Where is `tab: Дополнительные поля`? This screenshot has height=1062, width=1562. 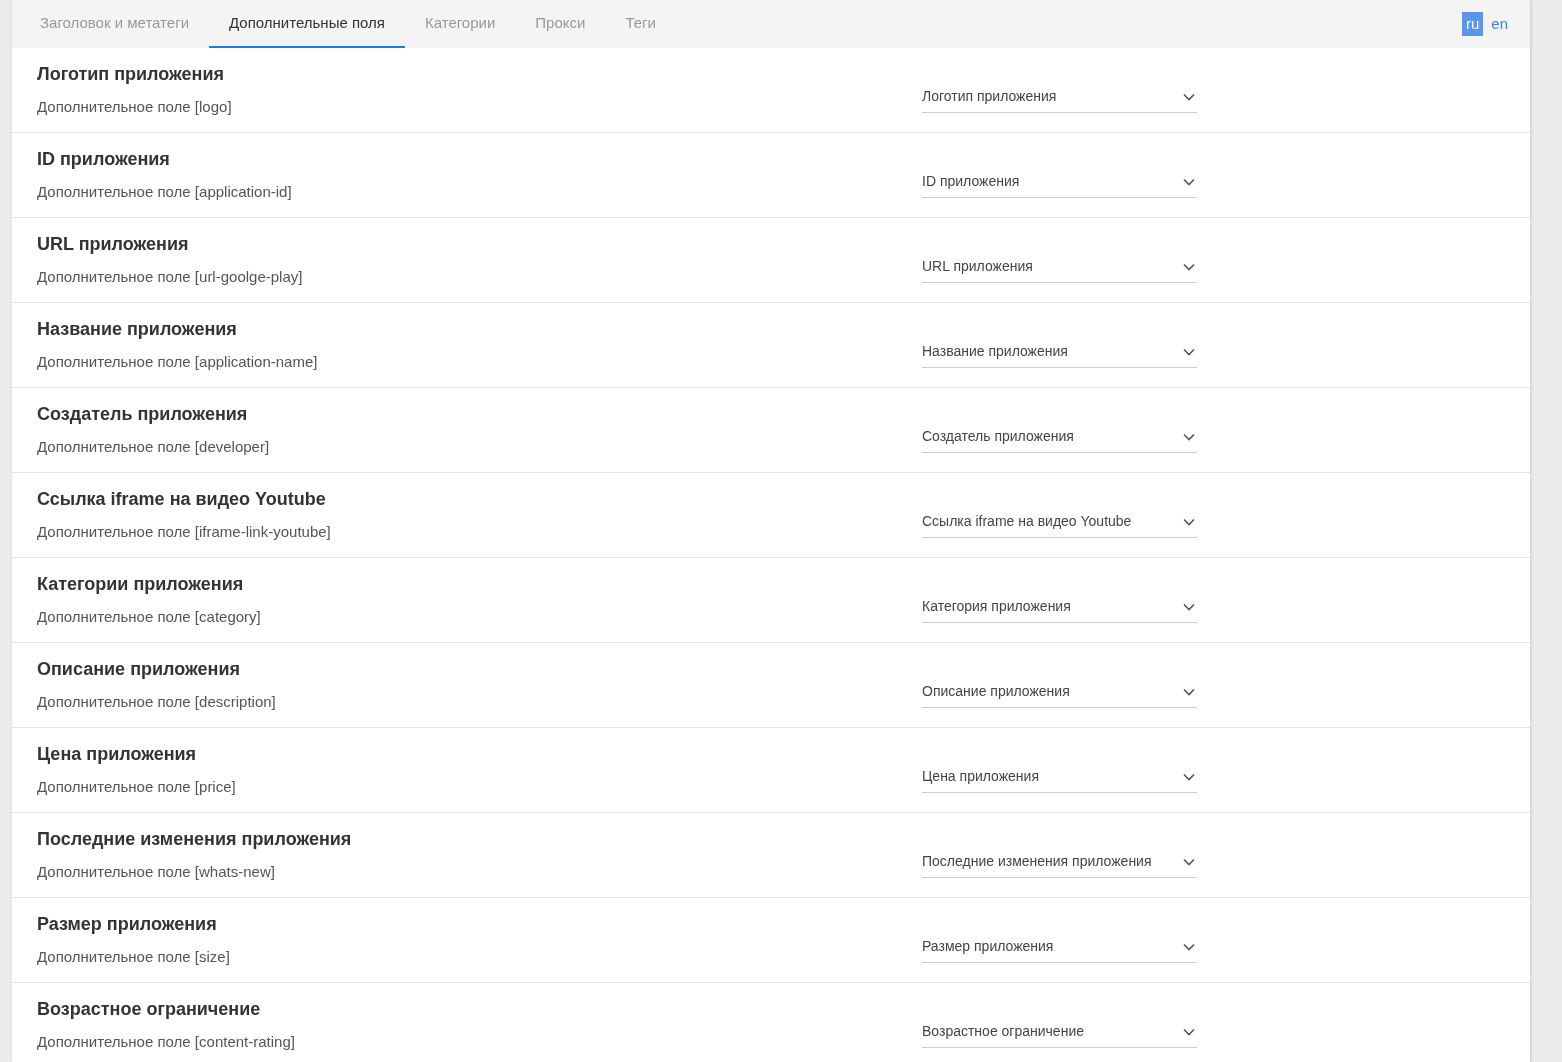 tab: Дополнительные поля is located at coordinates (307, 24).